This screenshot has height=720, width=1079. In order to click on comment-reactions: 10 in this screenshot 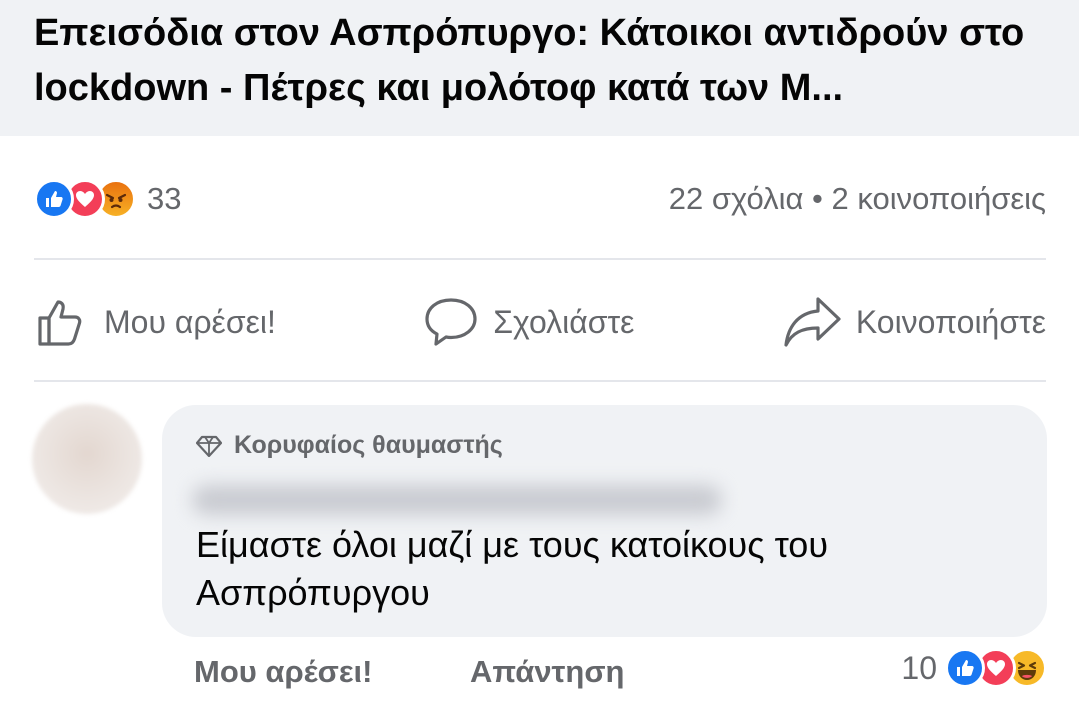, I will do `click(974, 668)`.